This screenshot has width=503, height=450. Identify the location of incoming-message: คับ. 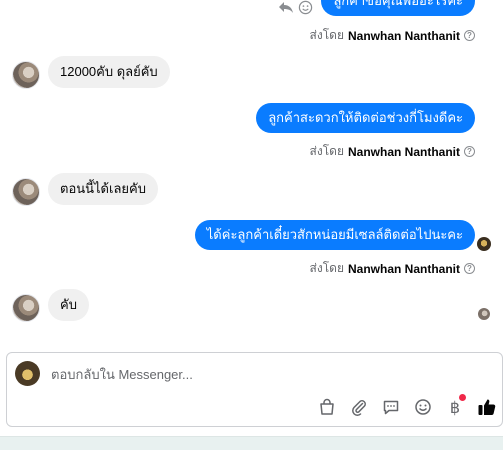
(68, 305).